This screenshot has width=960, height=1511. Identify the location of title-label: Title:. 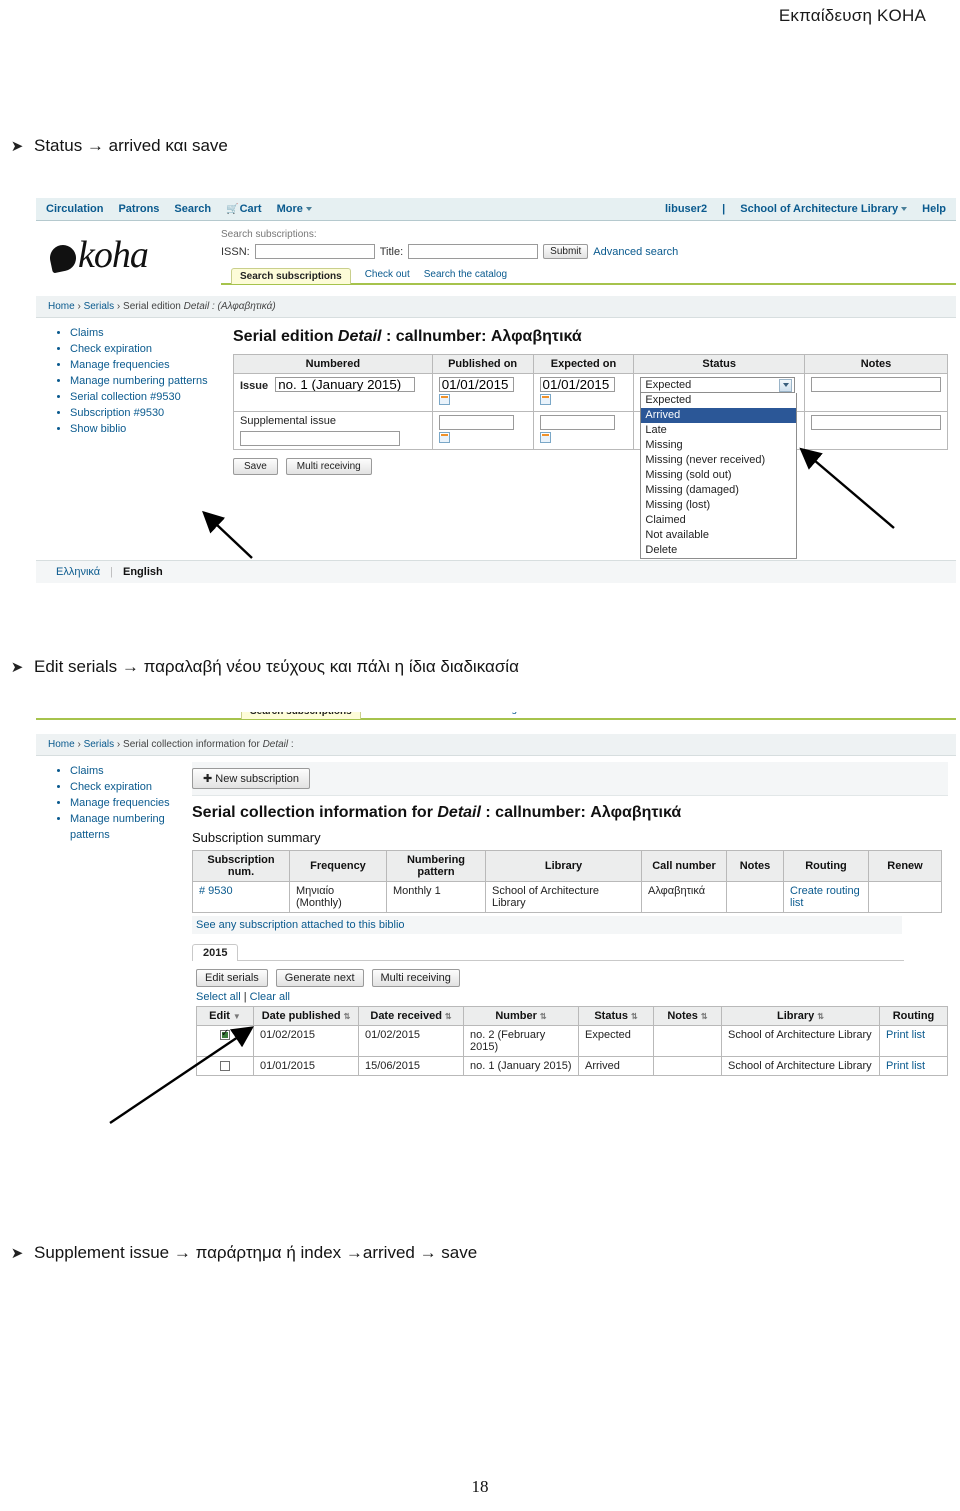
(391, 251).